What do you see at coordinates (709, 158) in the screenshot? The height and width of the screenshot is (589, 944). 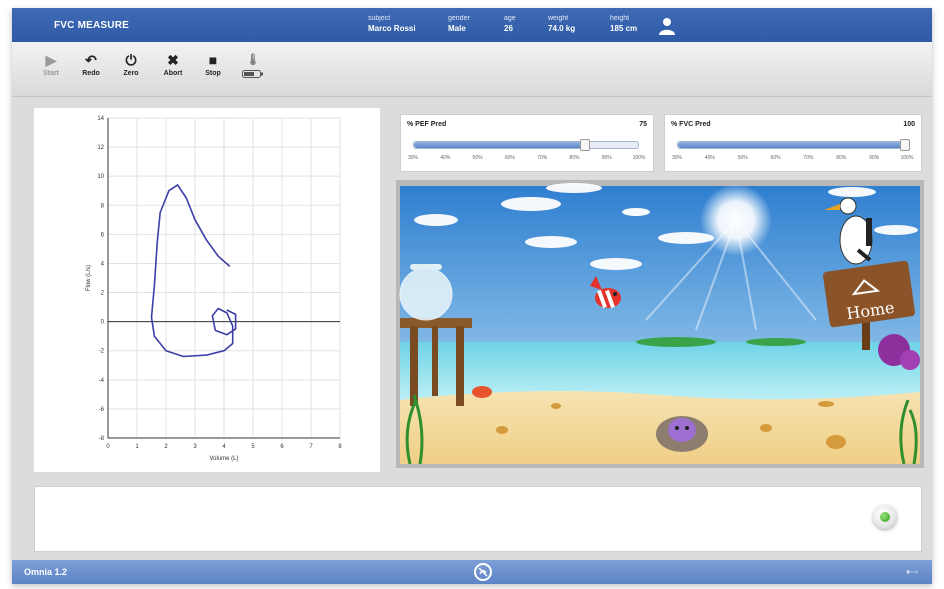 I see `fvc-gauge-tick-label: 40%` at bounding box center [709, 158].